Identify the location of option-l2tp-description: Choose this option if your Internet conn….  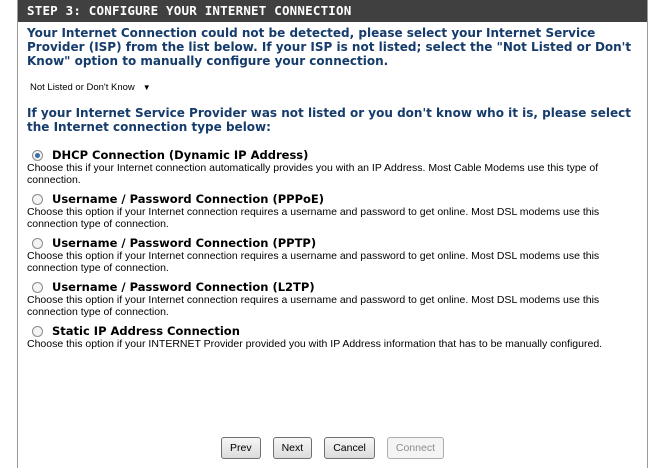
(313, 306).